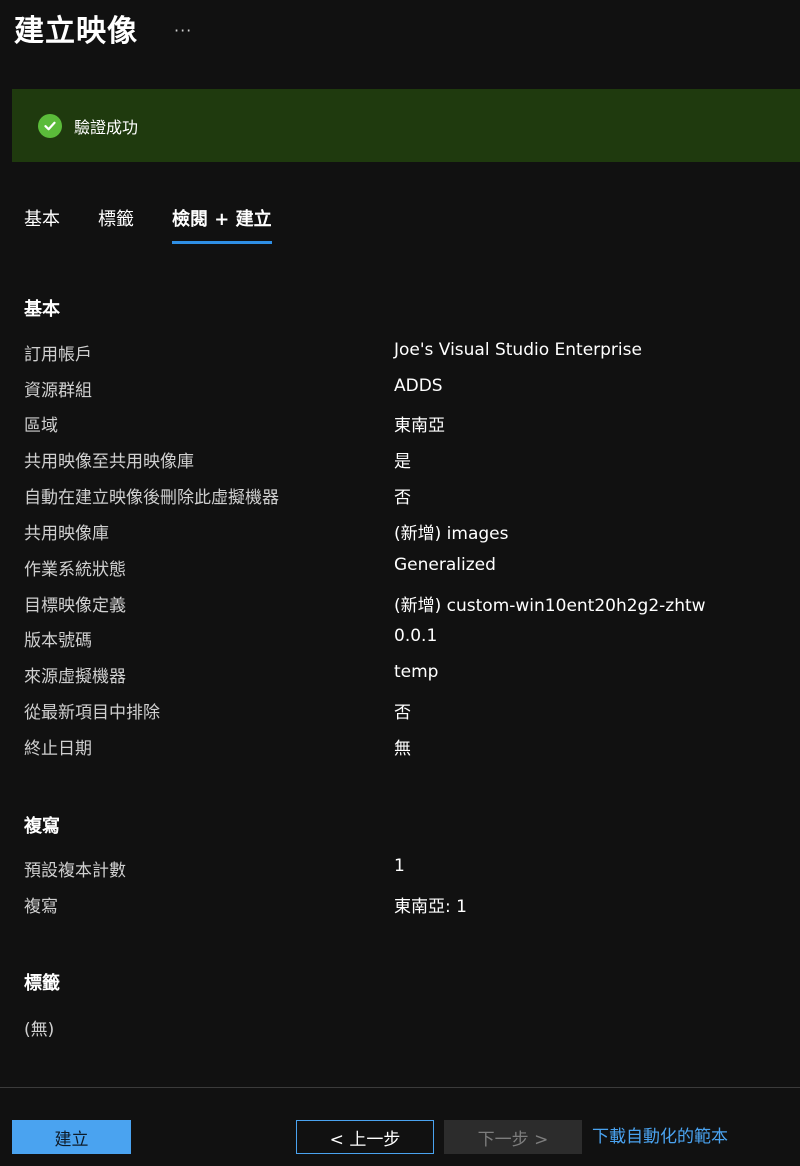 The height and width of the screenshot is (1166, 800). Describe the element at coordinates (75, 871) in the screenshot. I see `row-label: 預設複本計數` at that location.